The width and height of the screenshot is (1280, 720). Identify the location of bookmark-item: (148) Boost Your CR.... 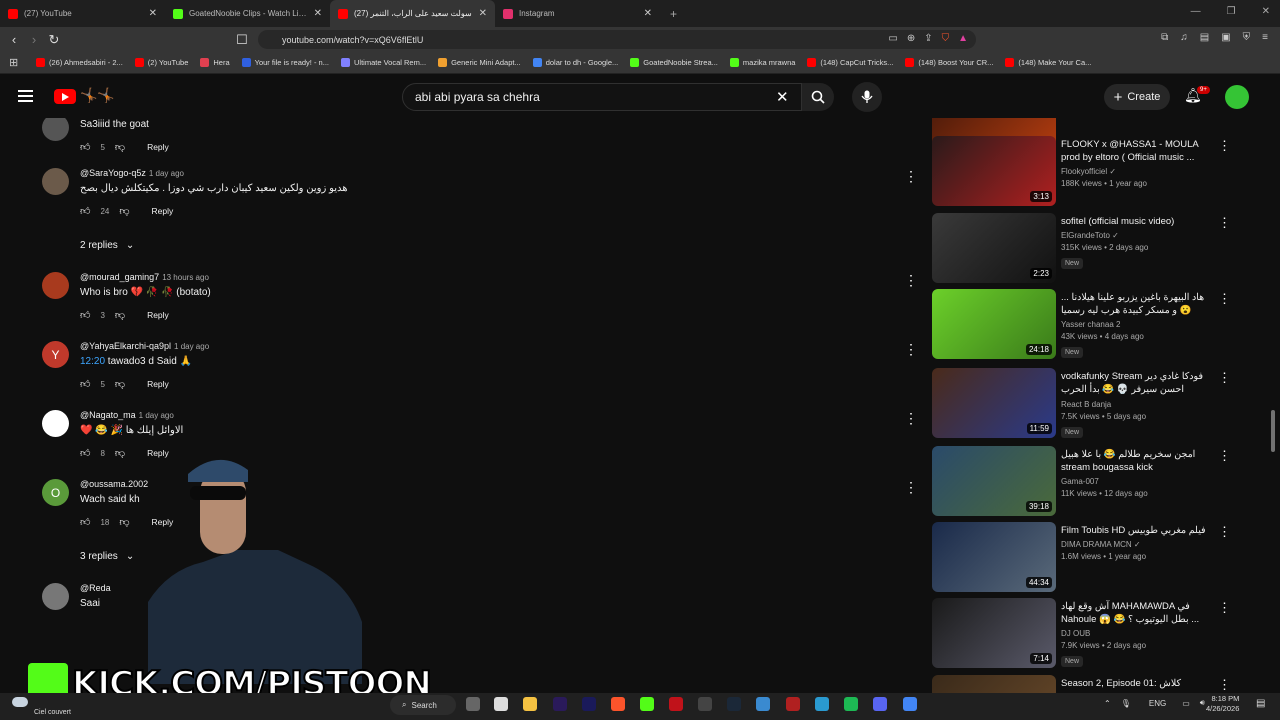
(949, 62).